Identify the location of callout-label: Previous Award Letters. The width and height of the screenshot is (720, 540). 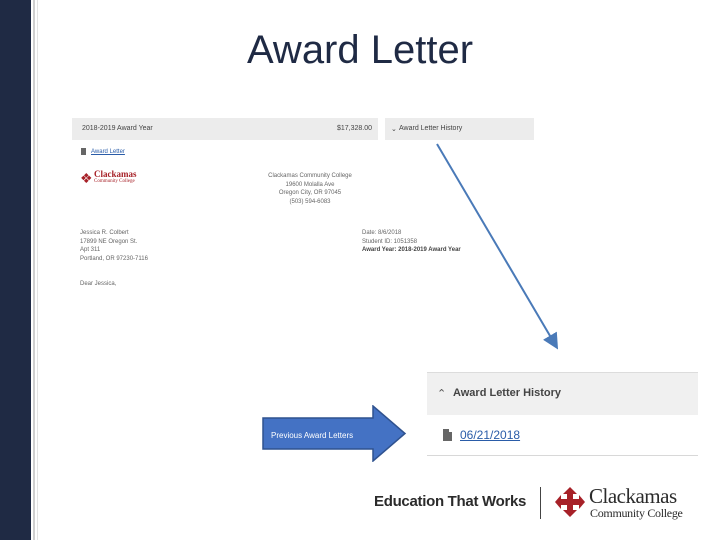
(312, 435).